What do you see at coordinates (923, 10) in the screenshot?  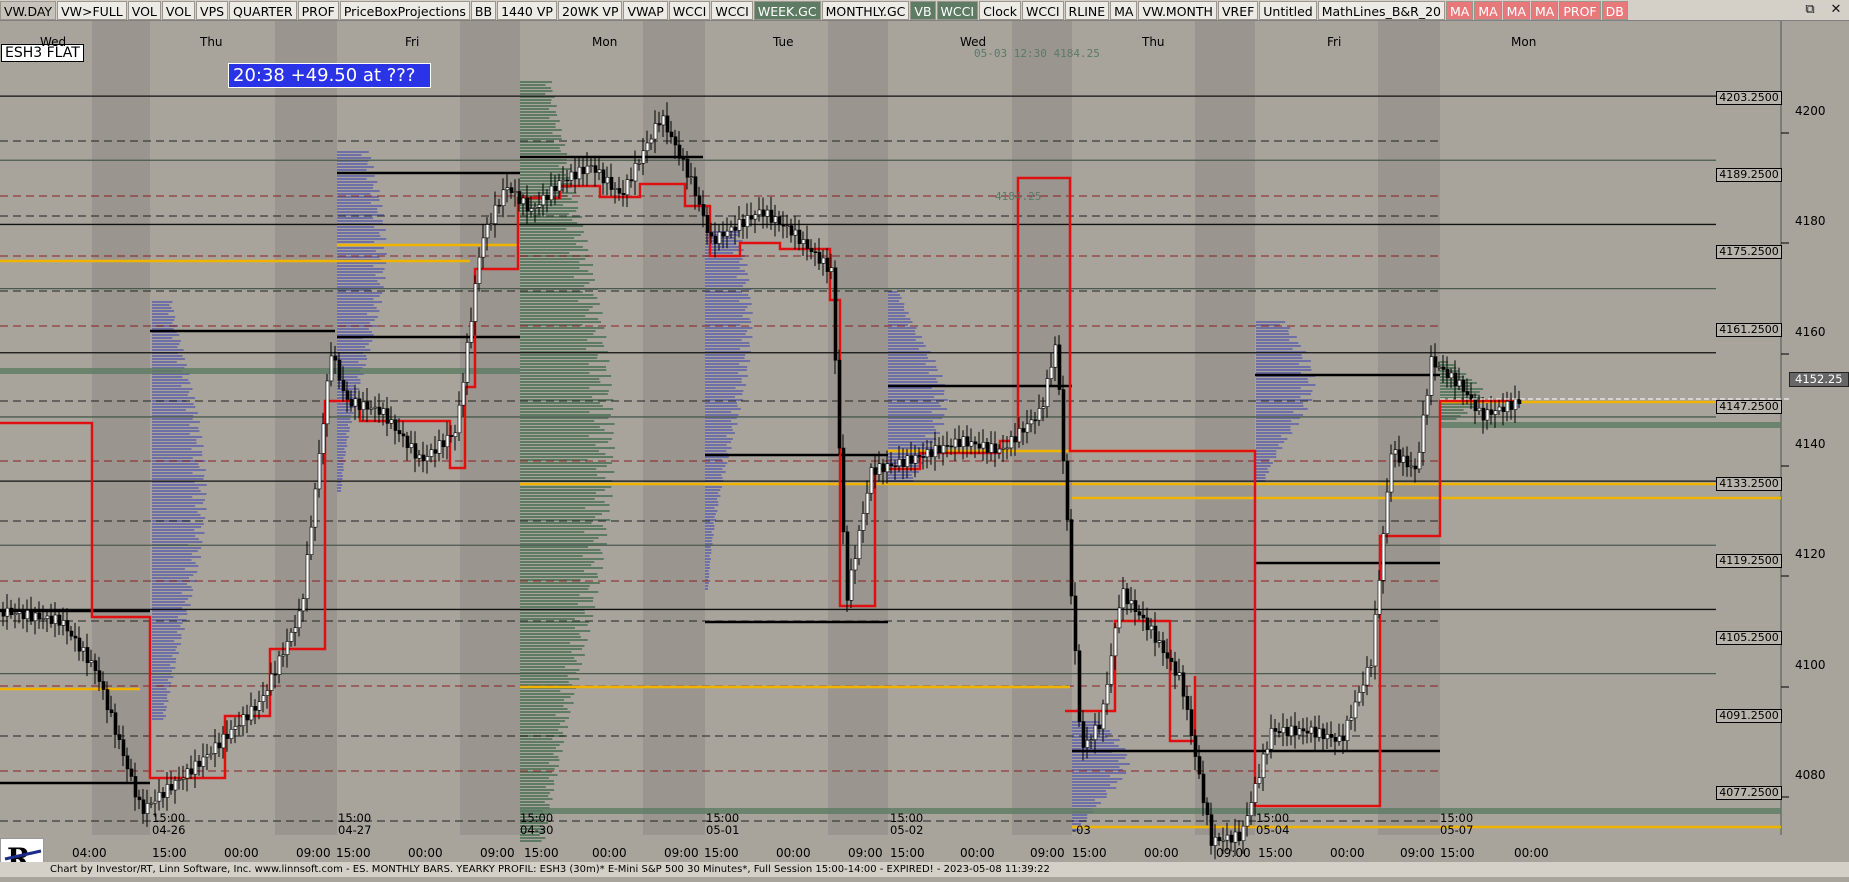 I see `toolbar-button-vb: VB` at bounding box center [923, 10].